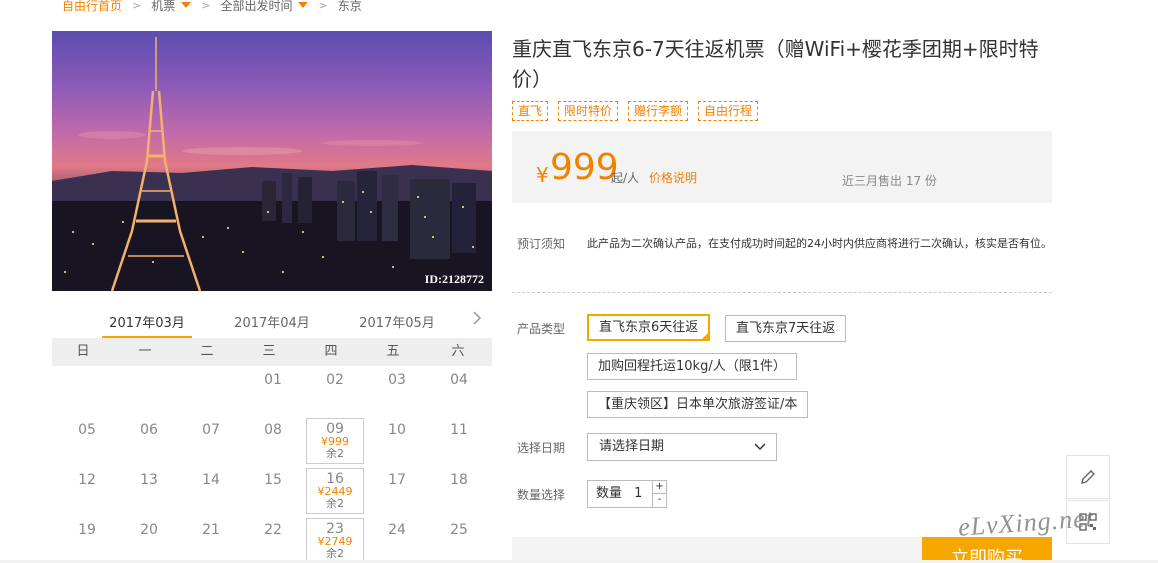  What do you see at coordinates (530, 111) in the screenshot?
I see `product-tag: 直飞` at bounding box center [530, 111].